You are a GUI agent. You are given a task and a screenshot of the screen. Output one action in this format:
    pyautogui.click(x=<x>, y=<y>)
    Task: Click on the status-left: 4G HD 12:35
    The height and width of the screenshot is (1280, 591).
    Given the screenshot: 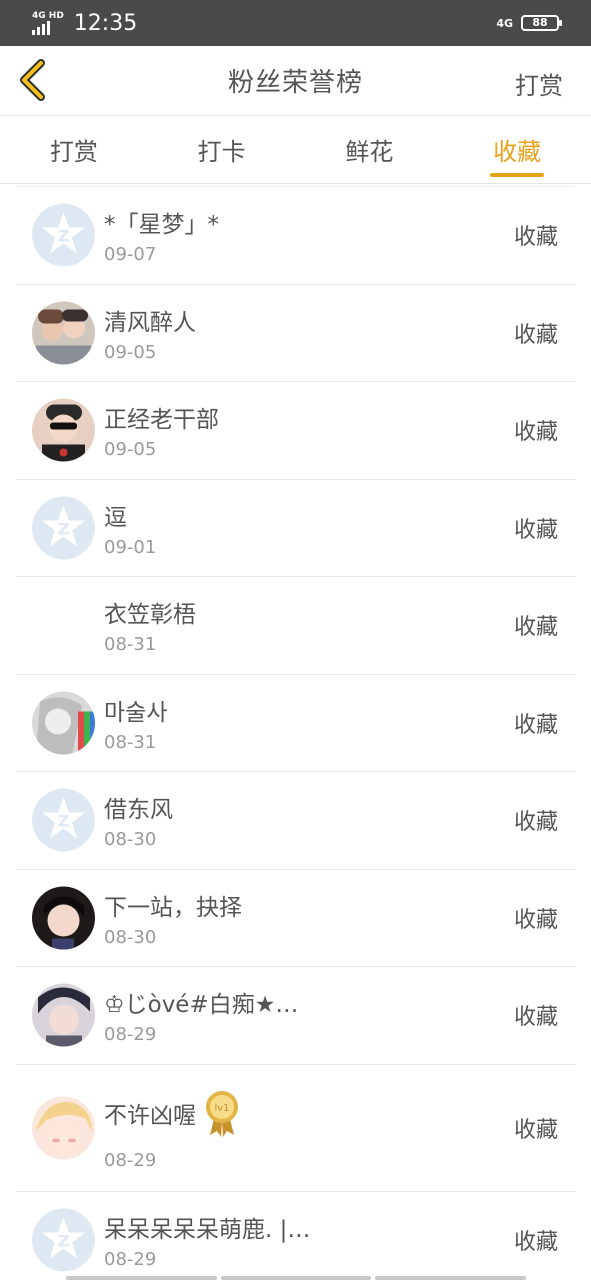 What is the action you would take?
    pyautogui.click(x=84, y=23)
    